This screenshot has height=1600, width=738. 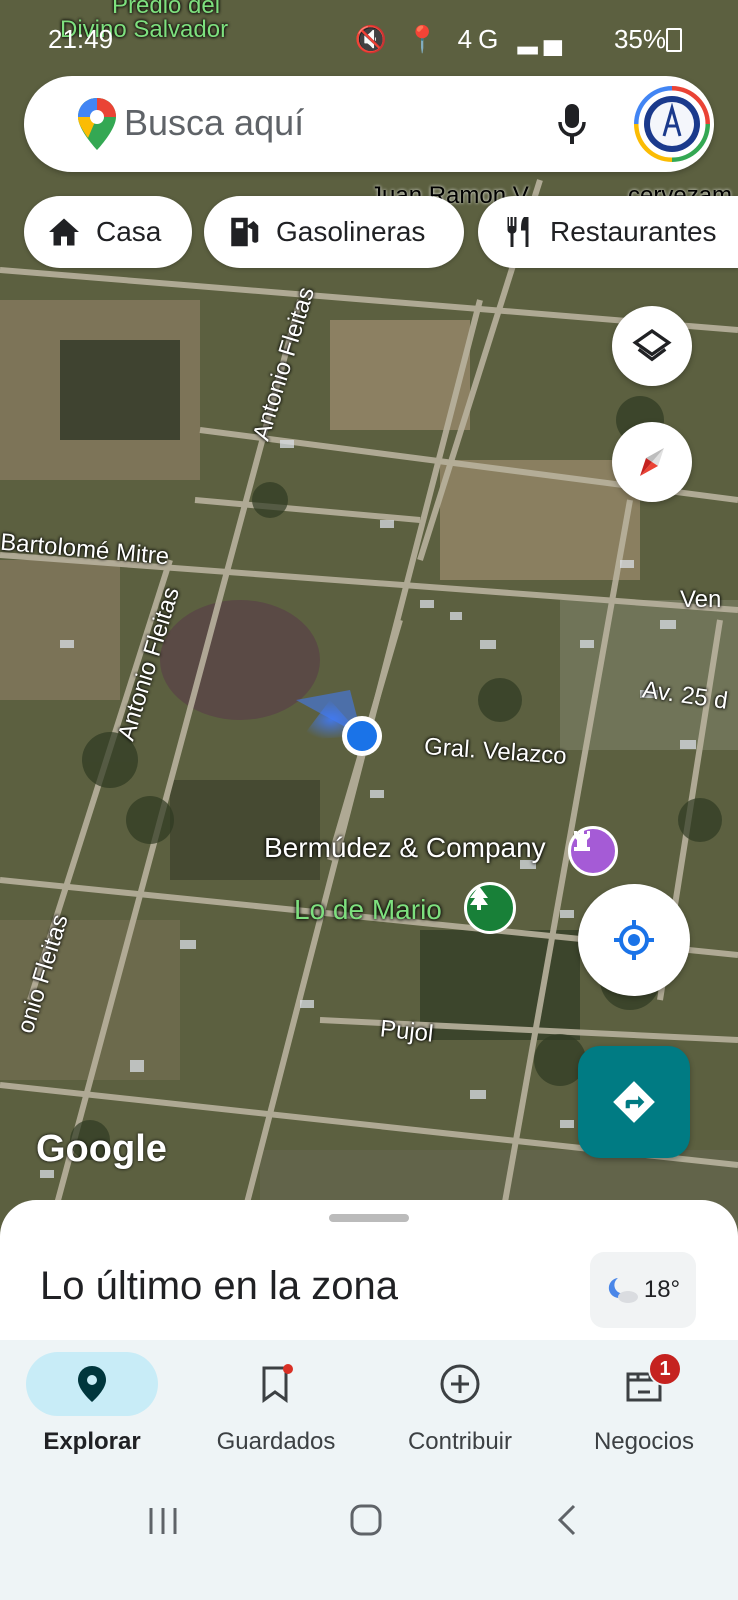 I want to click on system-navigation-bar, so click(x=369, y=1540).